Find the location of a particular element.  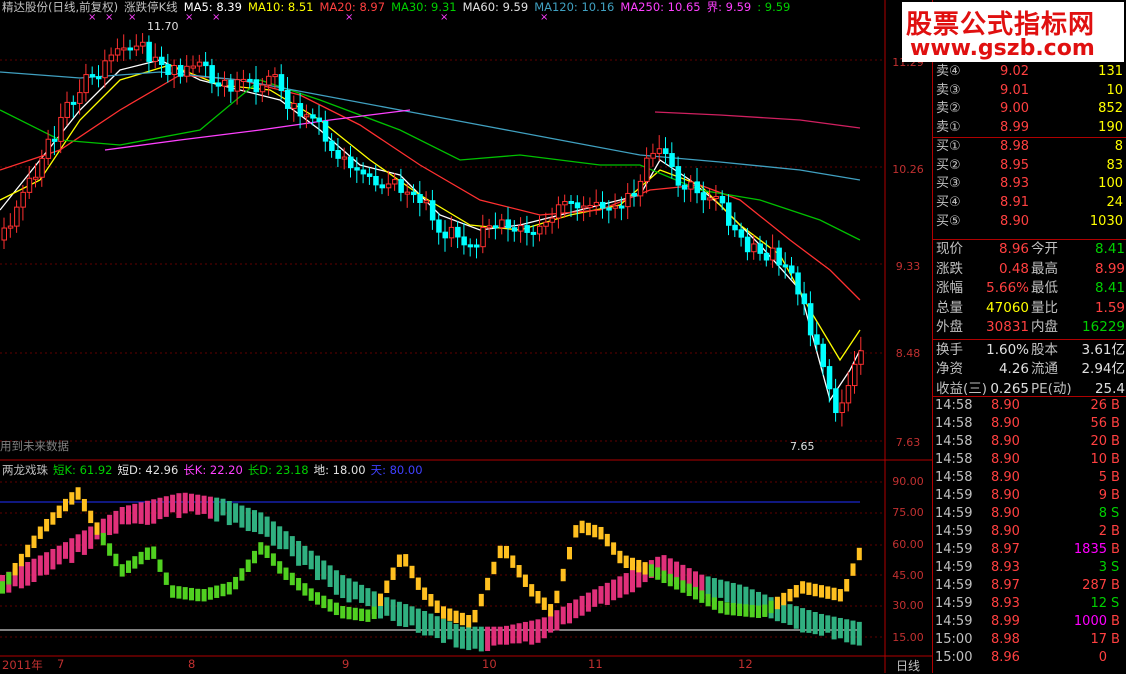

trade-volume: 26 is located at coordinates (1098, 405).